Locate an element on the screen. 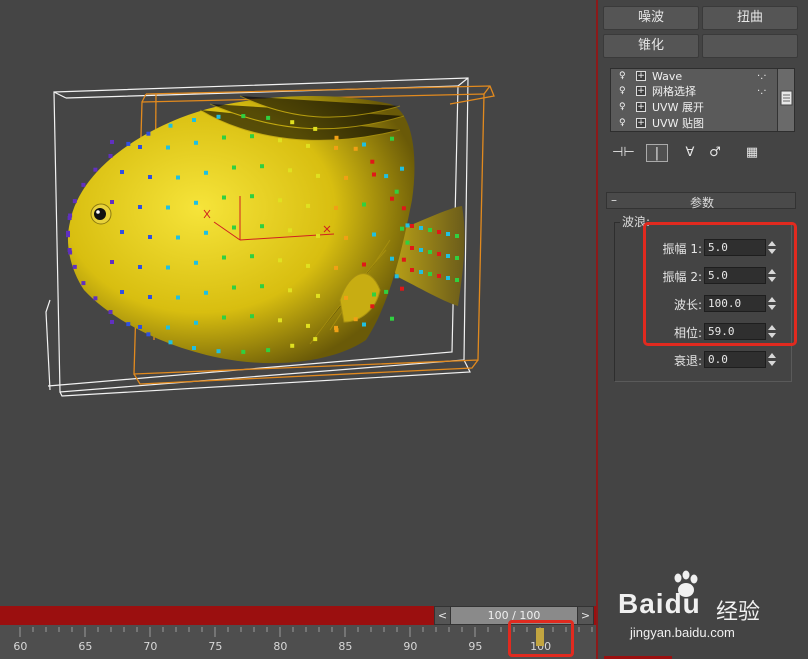  remove-modifier-icon: ♂ is located at coordinates (715, 153).